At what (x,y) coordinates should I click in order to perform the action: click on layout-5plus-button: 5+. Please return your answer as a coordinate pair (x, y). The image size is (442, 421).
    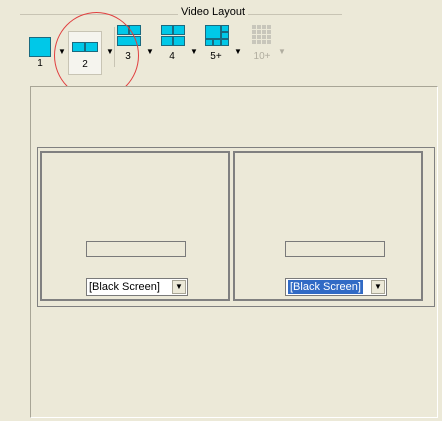
    Looking at the image, I should click on (216, 49).